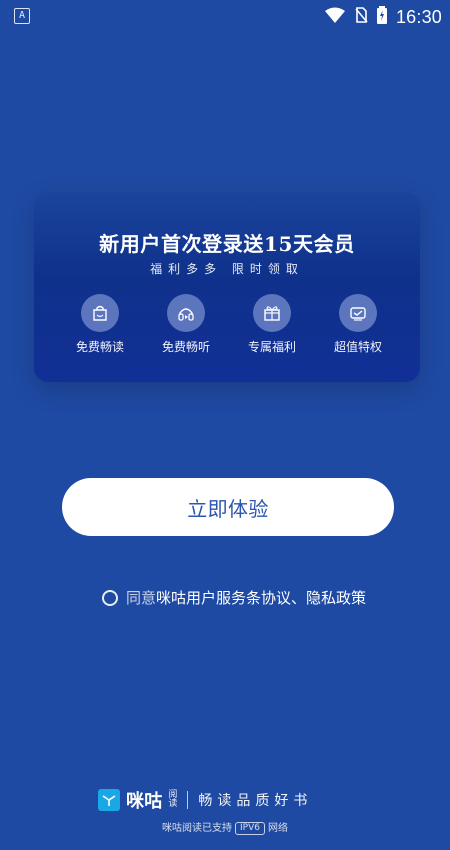  What do you see at coordinates (277, 828) in the screenshot?
I see `support-suffix: 网络` at bounding box center [277, 828].